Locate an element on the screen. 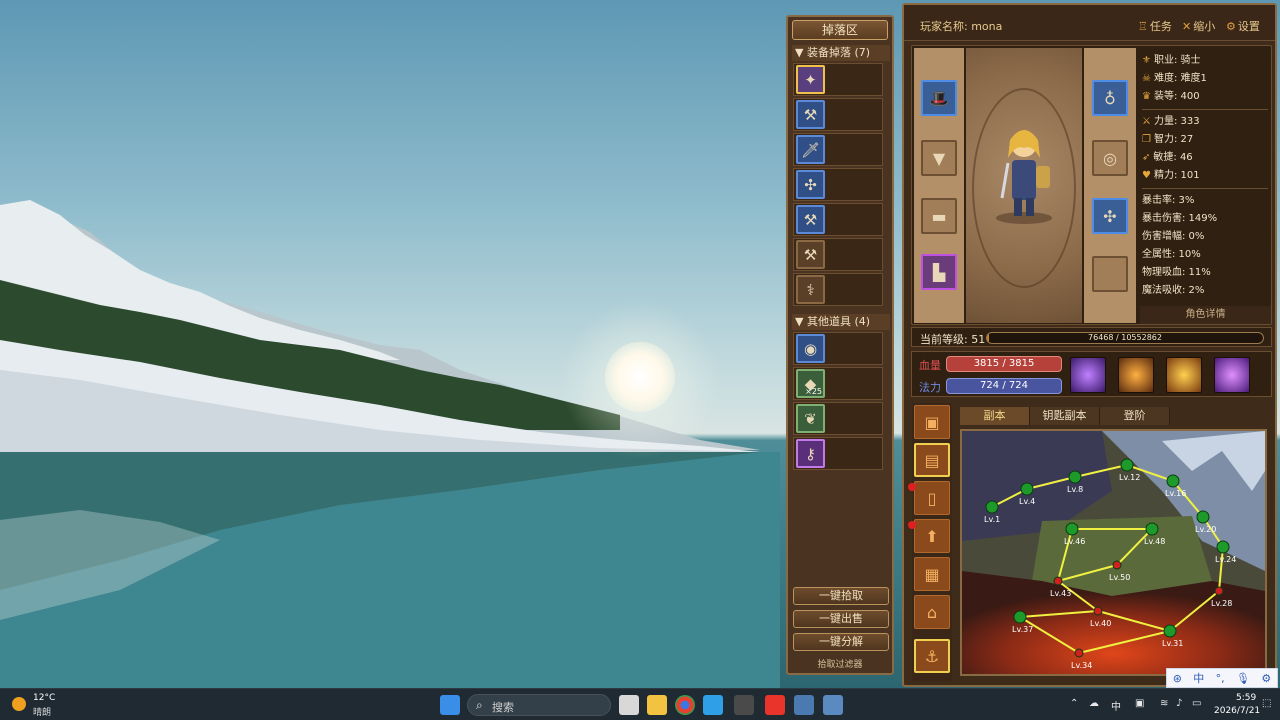 The width and height of the screenshot is (1280, 720). drop-item-row: ⚕ is located at coordinates (838, 289).